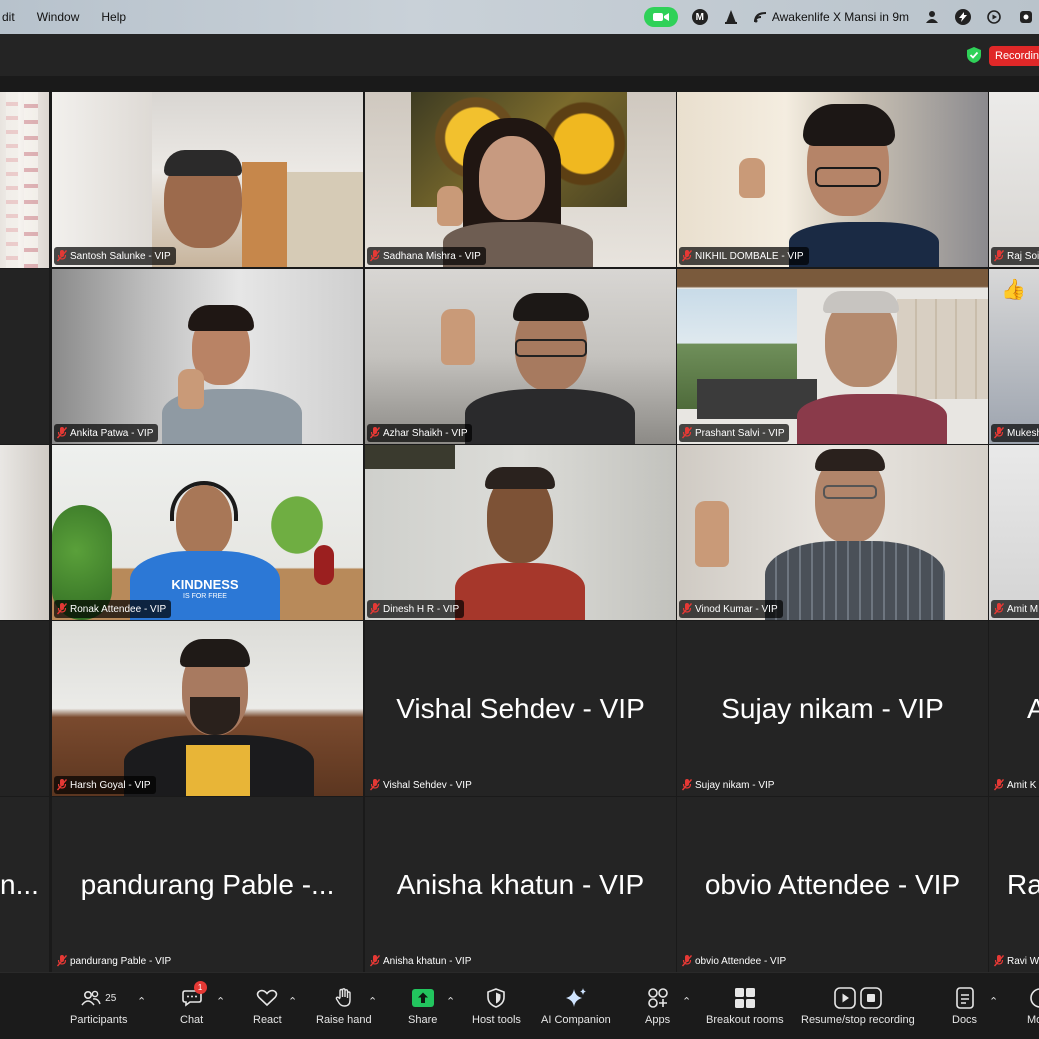 The height and width of the screenshot is (1039, 1039). I want to click on participant-nametag: Ronak Attendee - VIP, so click(113, 609).